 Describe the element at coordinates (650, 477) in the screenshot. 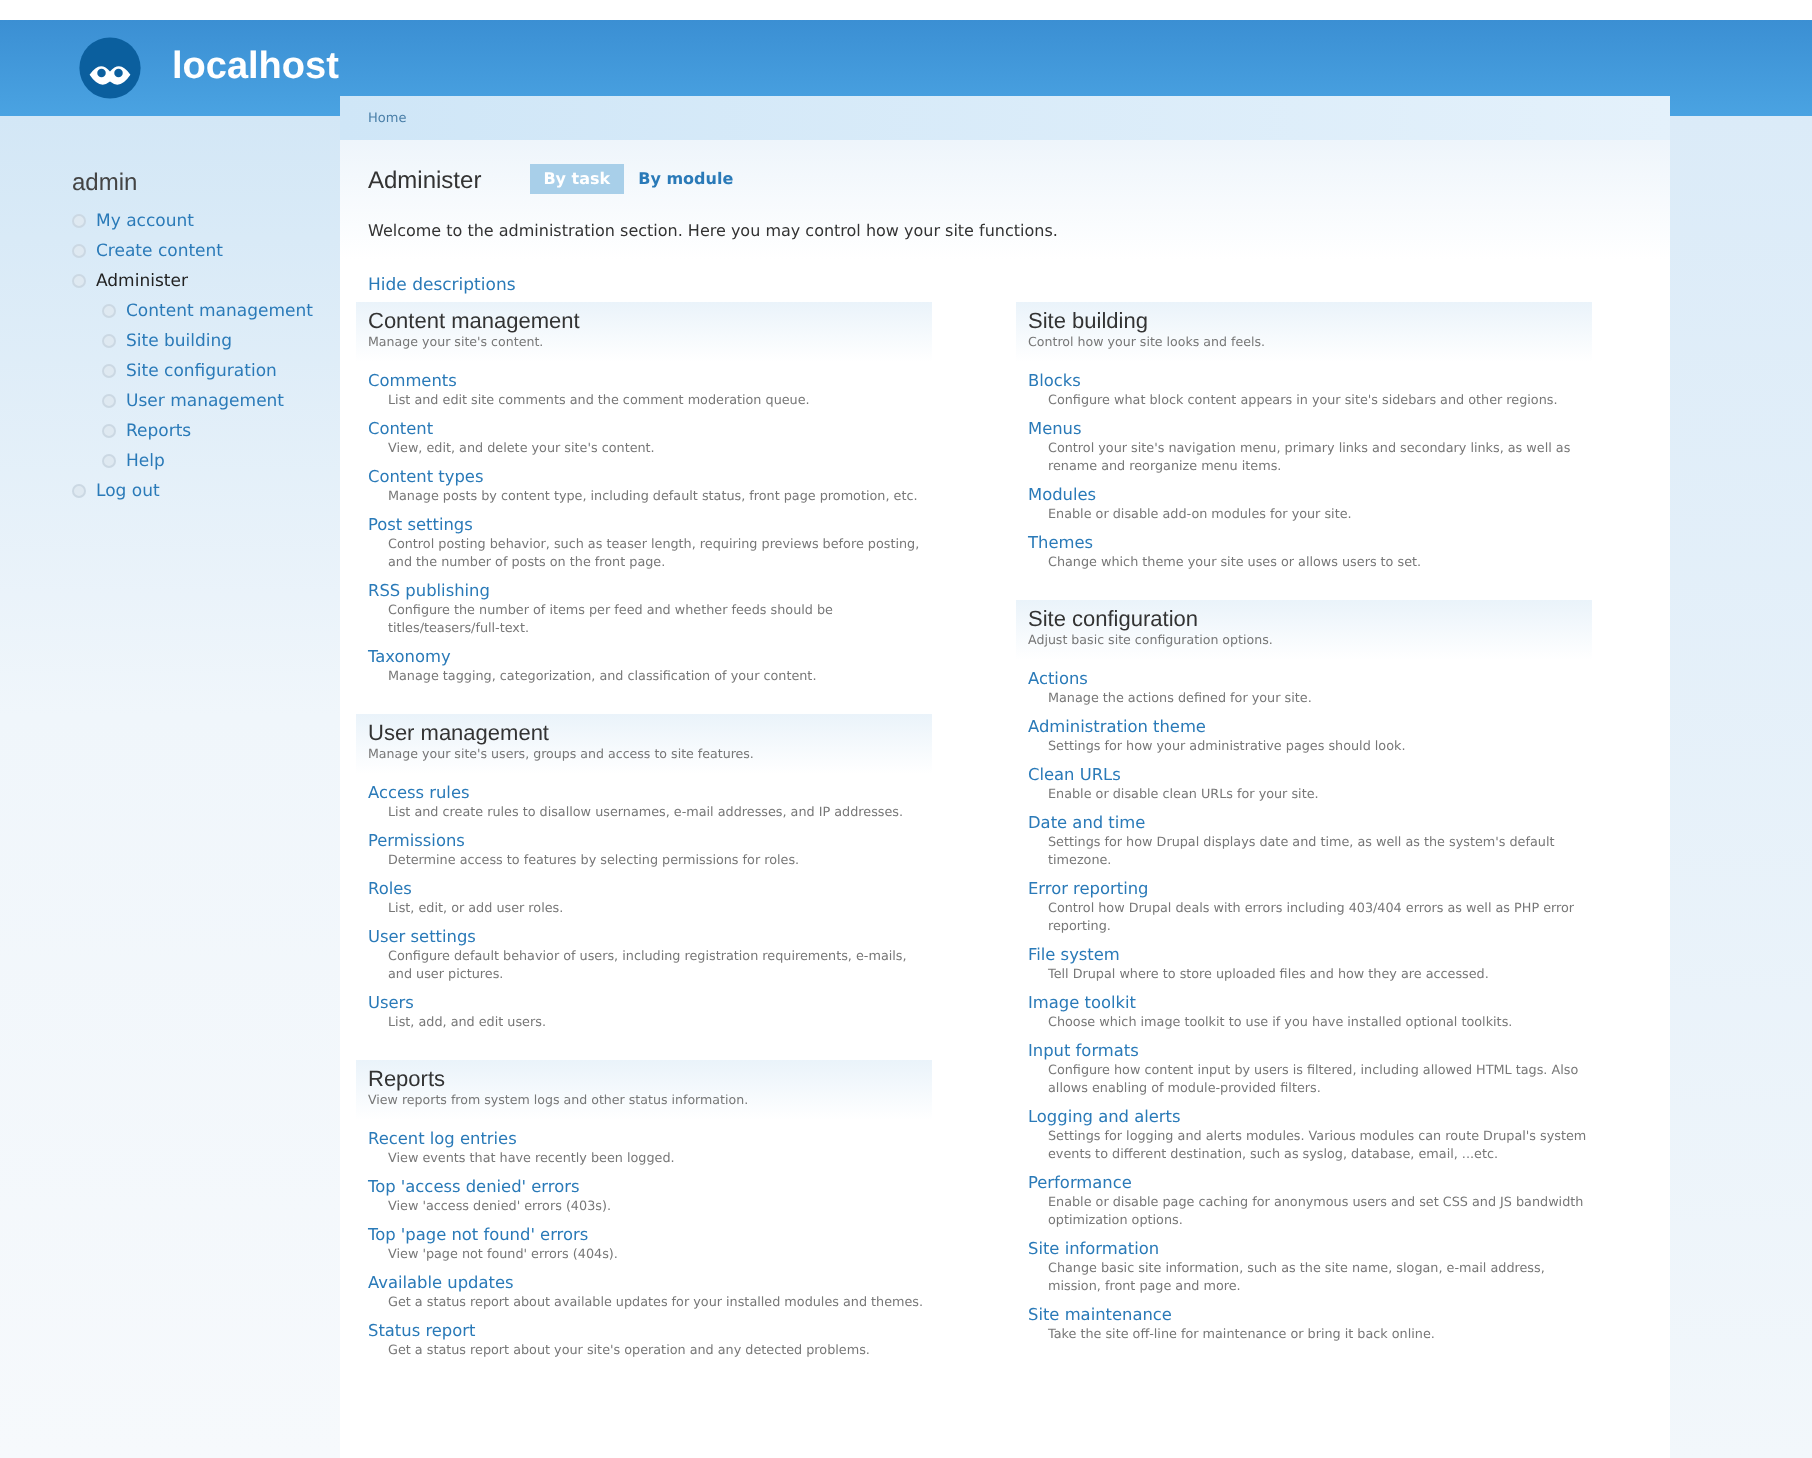

I see `admin-link: Content types` at that location.